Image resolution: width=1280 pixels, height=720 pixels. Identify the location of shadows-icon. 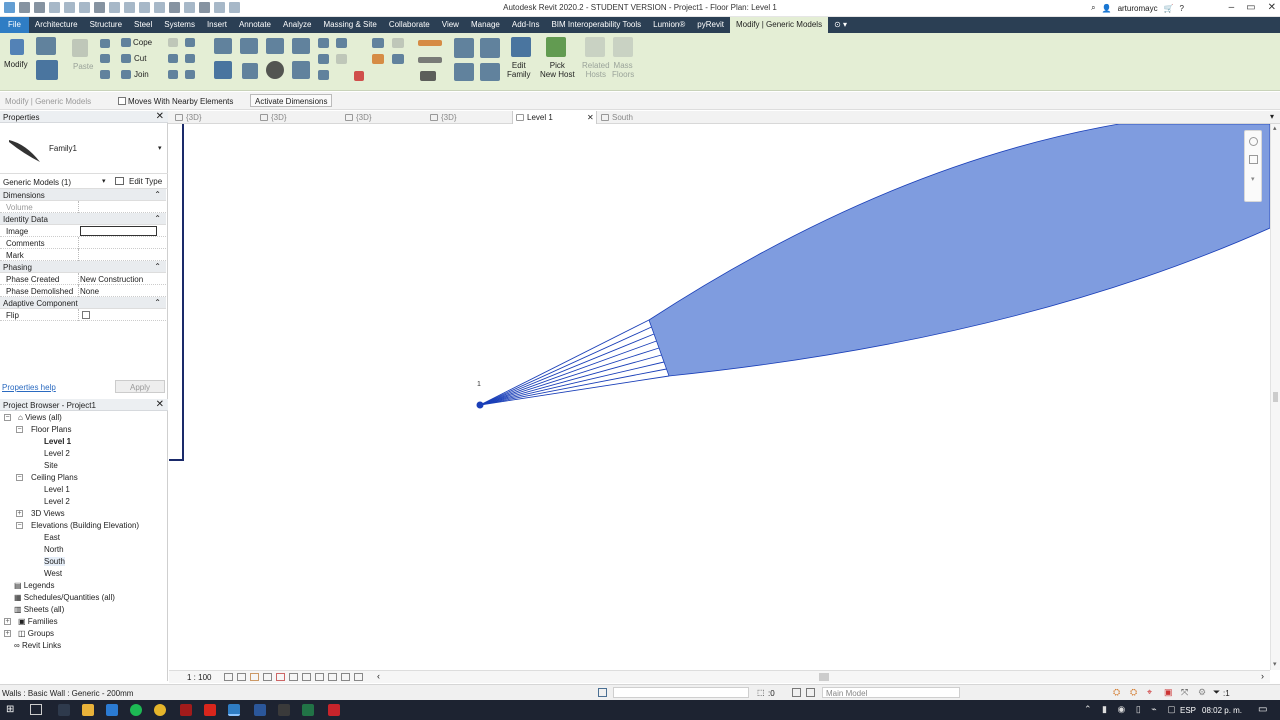
(267, 677).